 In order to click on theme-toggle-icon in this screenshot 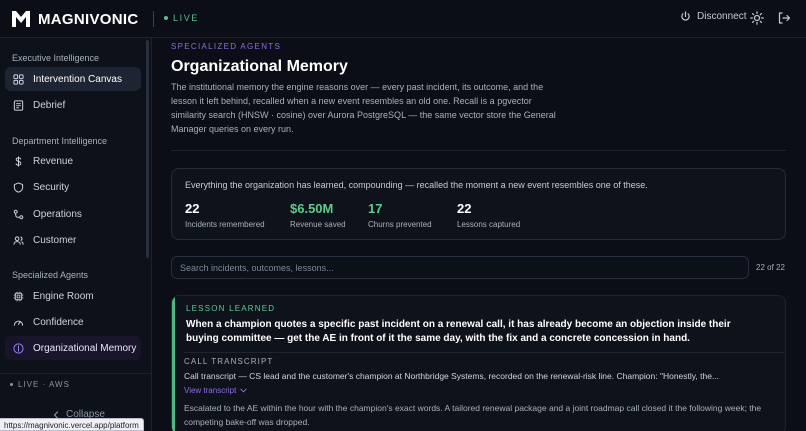, I will do `click(757, 18)`.